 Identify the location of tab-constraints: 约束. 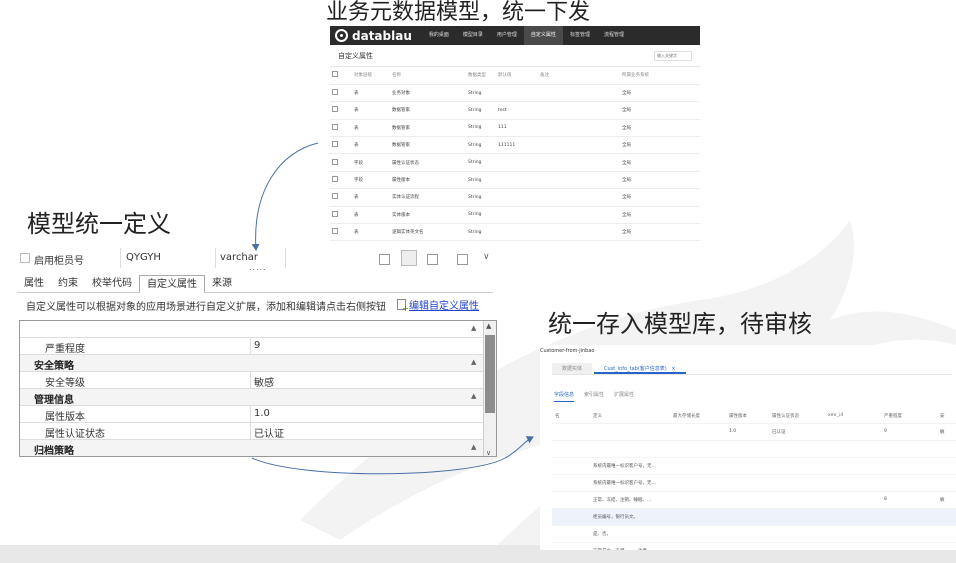
(68, 283).